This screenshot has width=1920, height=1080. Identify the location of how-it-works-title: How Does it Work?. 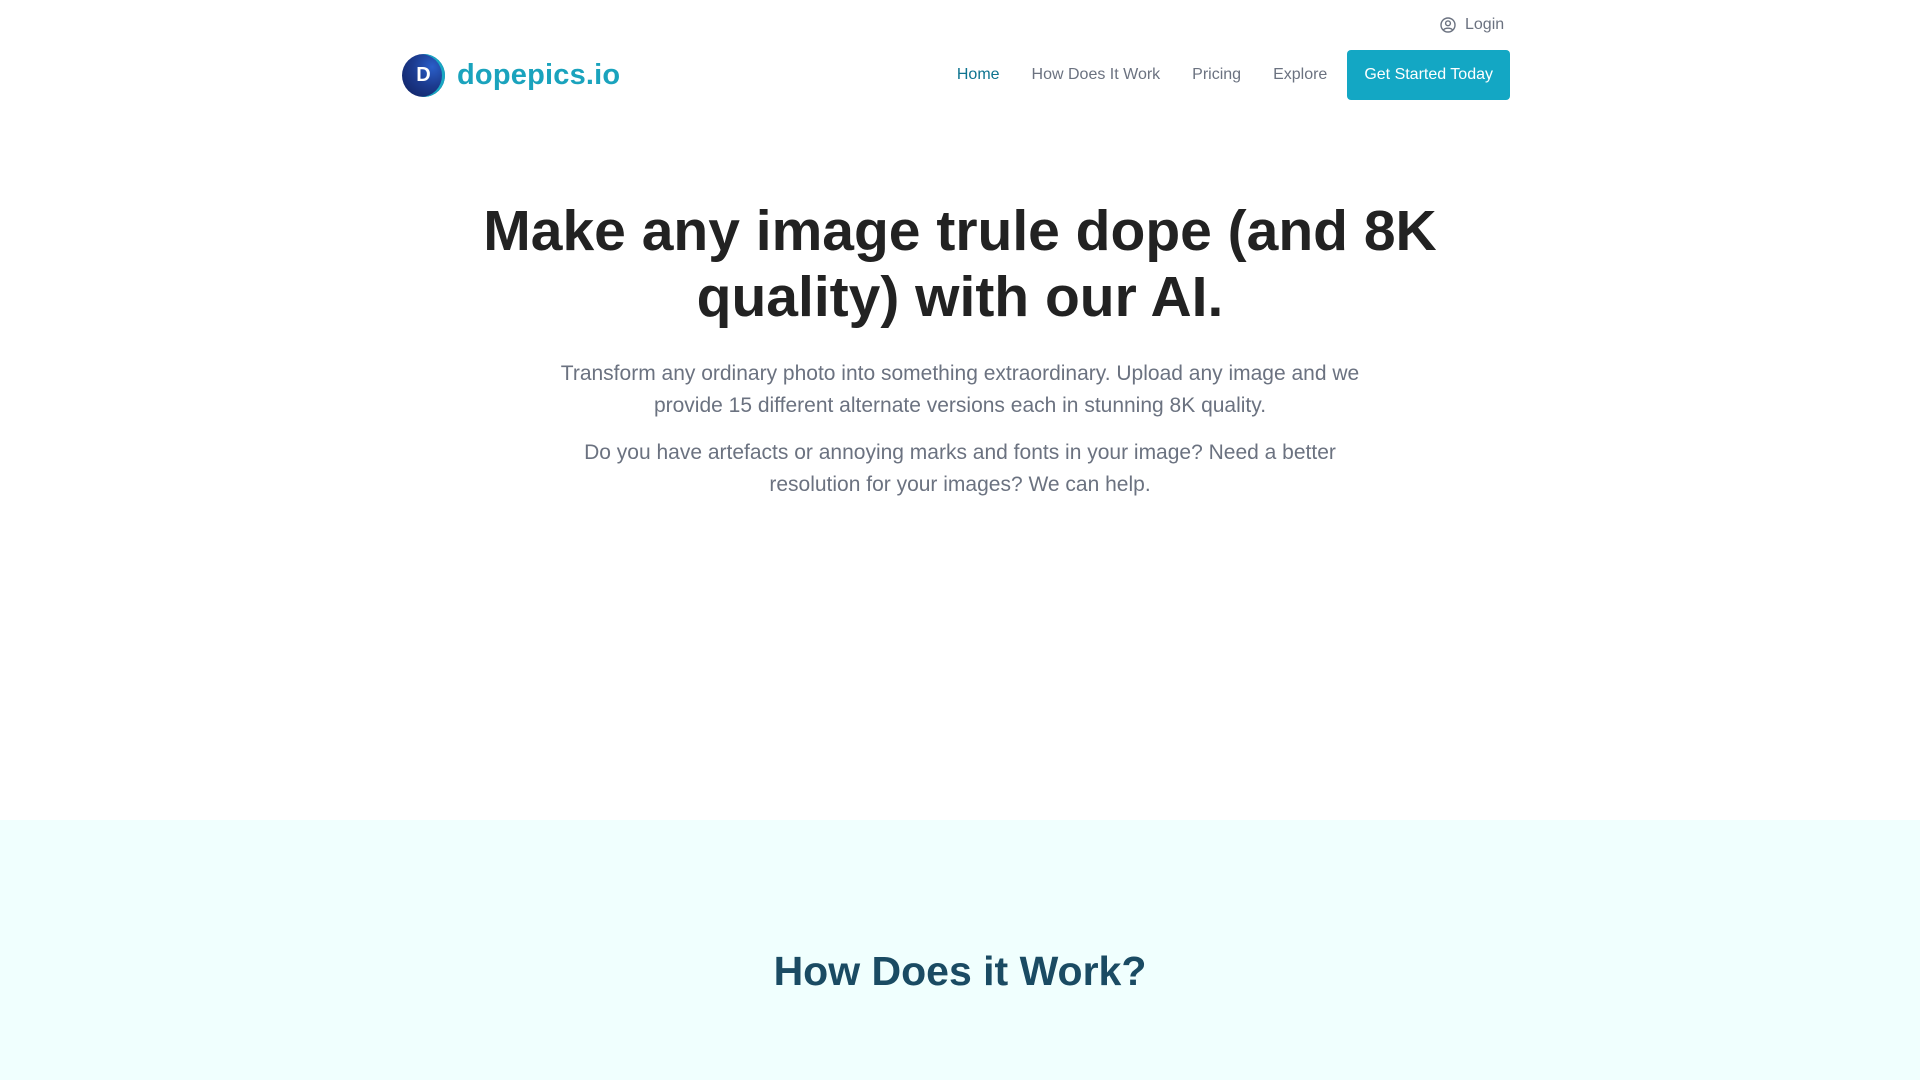
(960, 971).